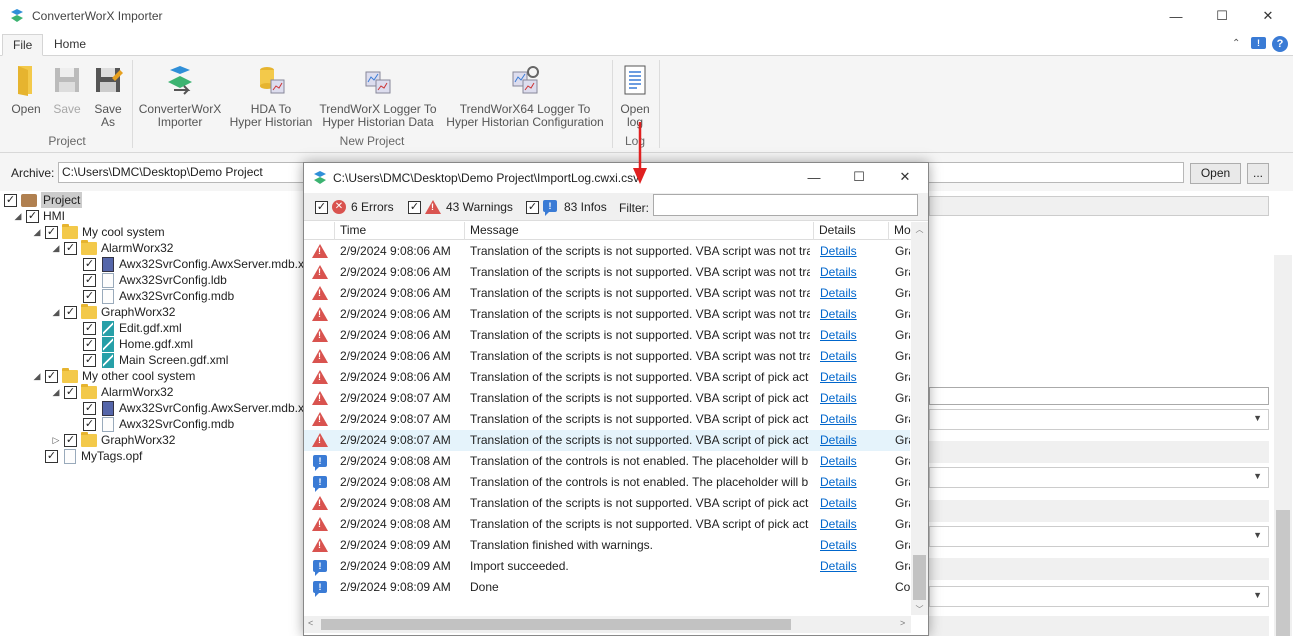 This screenshot has width=1293, height=636. What do you see at coordinates (98, 231) in the screenshot?
I see `tree-node: ◢ ✓ My cool system` at bounding box center [98, 231].